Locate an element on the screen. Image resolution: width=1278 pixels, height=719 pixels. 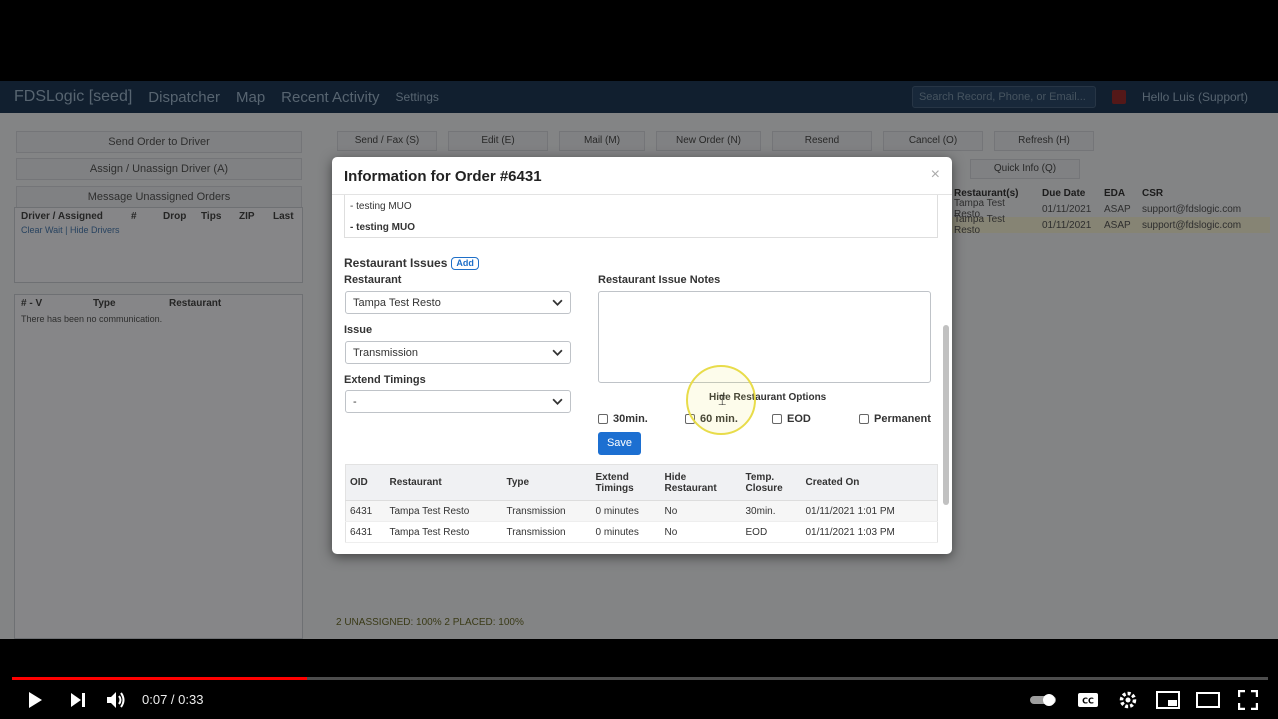
restaurant-label: Restaurant is located at coordinates (373, 280).